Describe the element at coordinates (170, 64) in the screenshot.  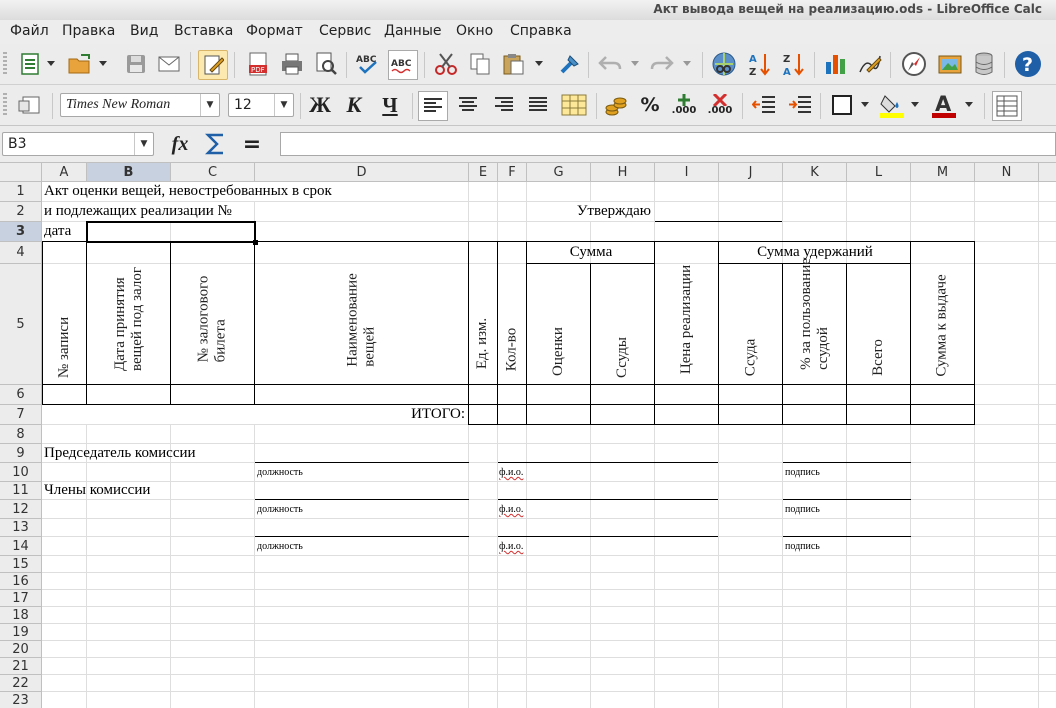
I see `email-icon` at that location.